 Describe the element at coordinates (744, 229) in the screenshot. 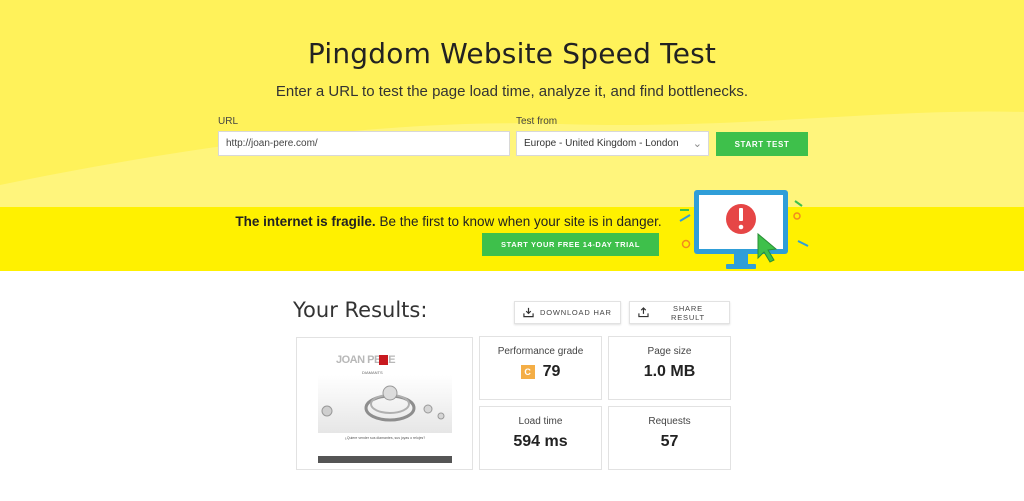

I see `monitor-alert-icon` at that location.